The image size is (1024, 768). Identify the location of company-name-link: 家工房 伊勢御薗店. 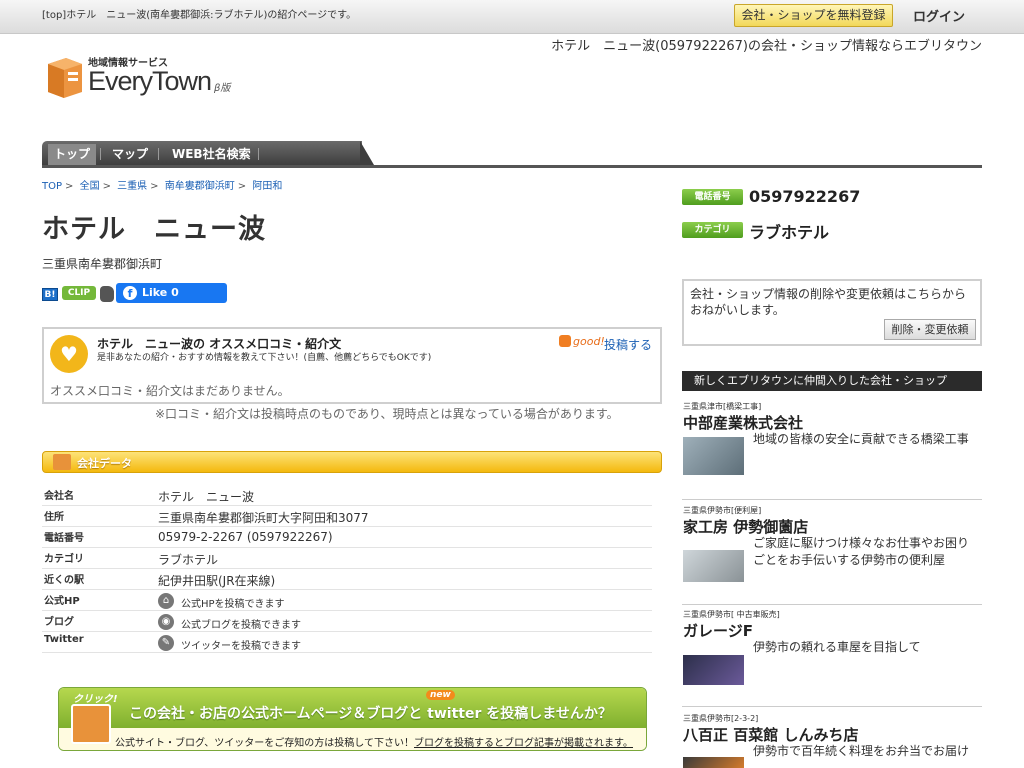
(745, 526).